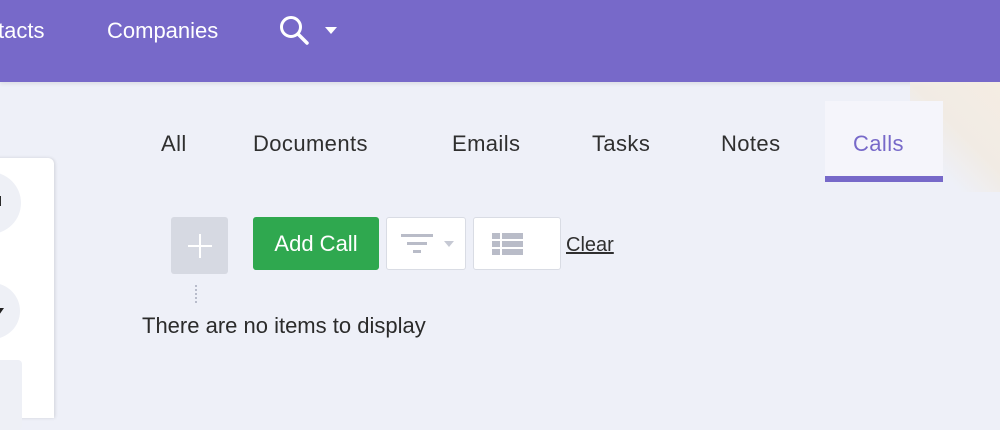 The height and width of the screenshot is (430, 1000). I want to click on search-icon, so click(294, 30).